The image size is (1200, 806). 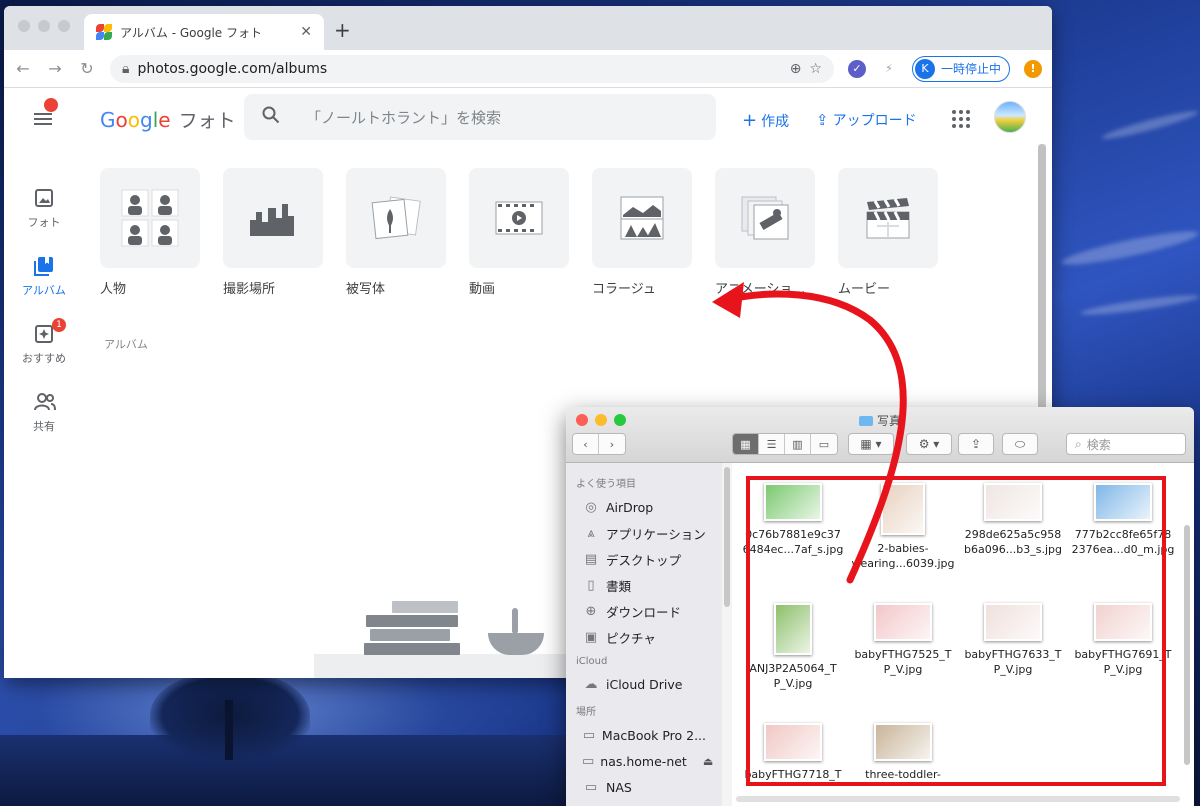 I want to click on upload-icon: ⇪, so click(x=822, y=120).